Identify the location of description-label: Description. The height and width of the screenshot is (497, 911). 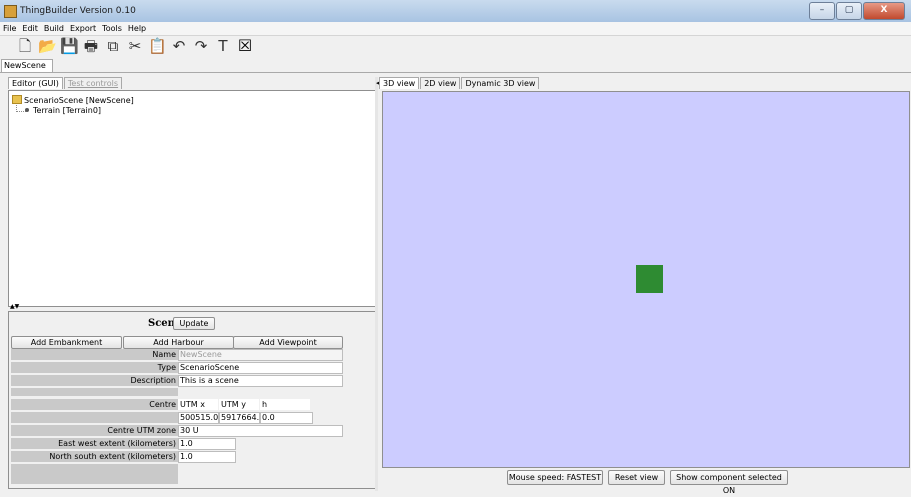
(94, 380).